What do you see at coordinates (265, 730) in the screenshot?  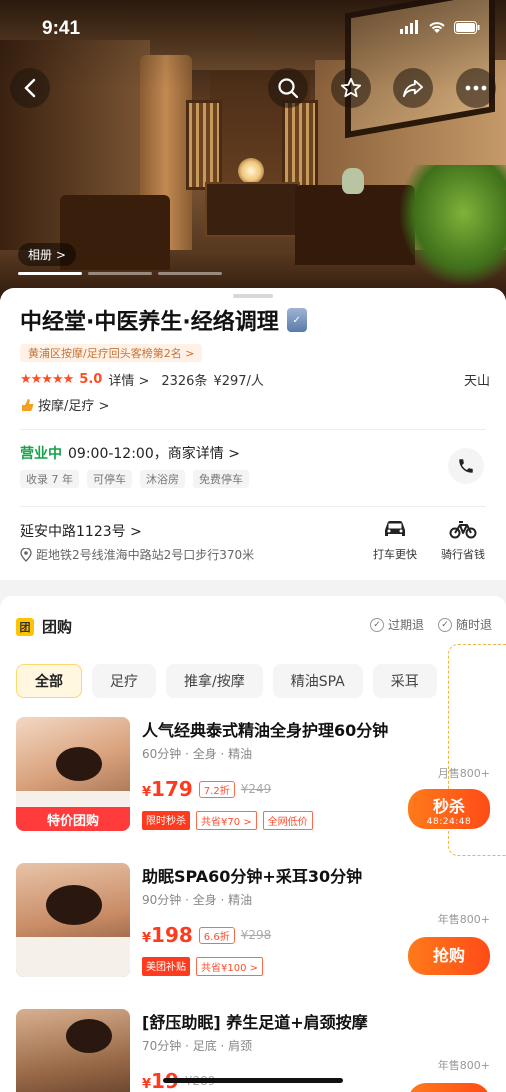 I see `deal-title: 人气经典泰式精油全身护理60分钟` at bounding box center [265, 730].